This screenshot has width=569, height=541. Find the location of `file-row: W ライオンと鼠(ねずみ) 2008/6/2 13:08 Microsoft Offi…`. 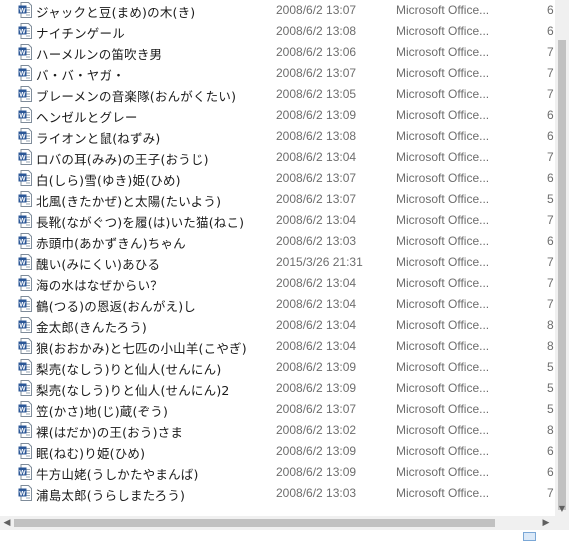

file-row: W ライオンと鼠(ねずみ) 2008/6/2 13:08 Microsoft Offi… is located at coordinates (277, 136).